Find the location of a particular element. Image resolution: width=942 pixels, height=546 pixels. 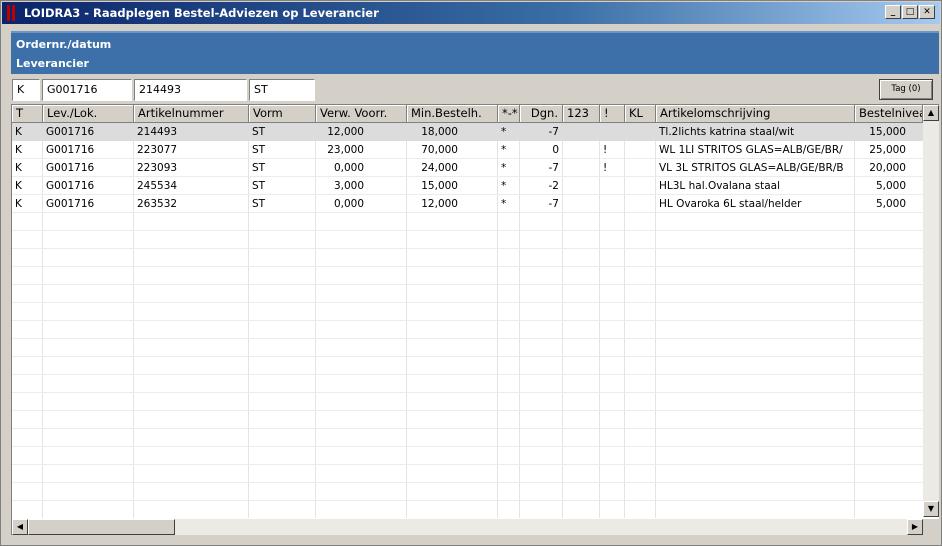

type-filter-field: K is located at coordinates (26, 90).